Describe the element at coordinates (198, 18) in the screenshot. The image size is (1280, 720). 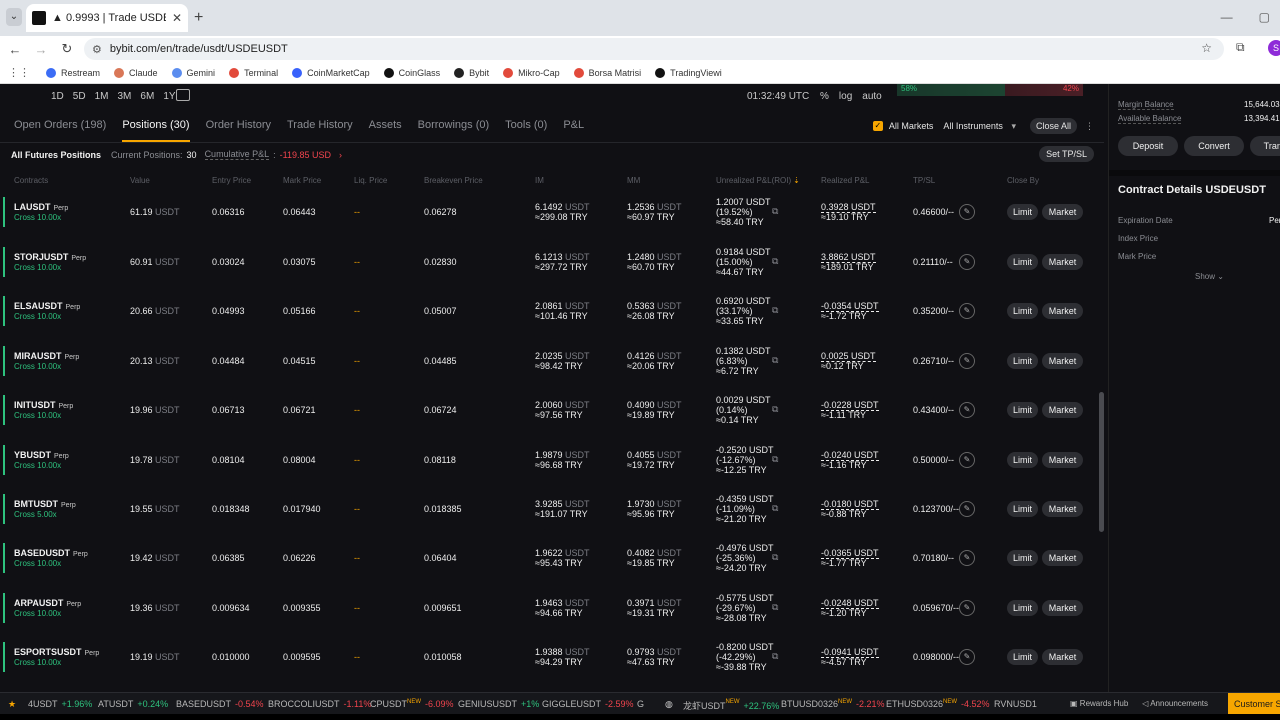
I see `new-tab-icon: +` at that location.